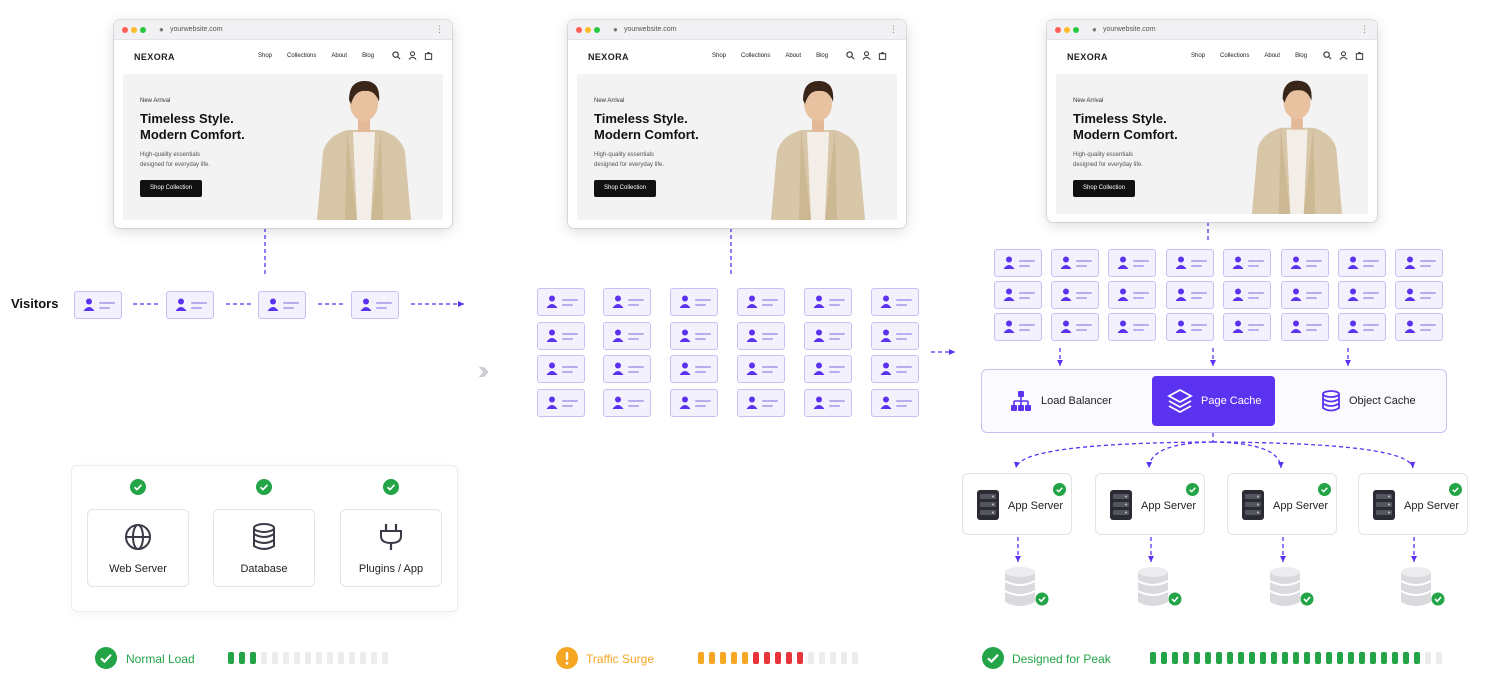 This screenshot has height=700, width=1488. Describe the element at coordinates (579, 30) in the screenshot. I see `close-dot-icon` at that location.